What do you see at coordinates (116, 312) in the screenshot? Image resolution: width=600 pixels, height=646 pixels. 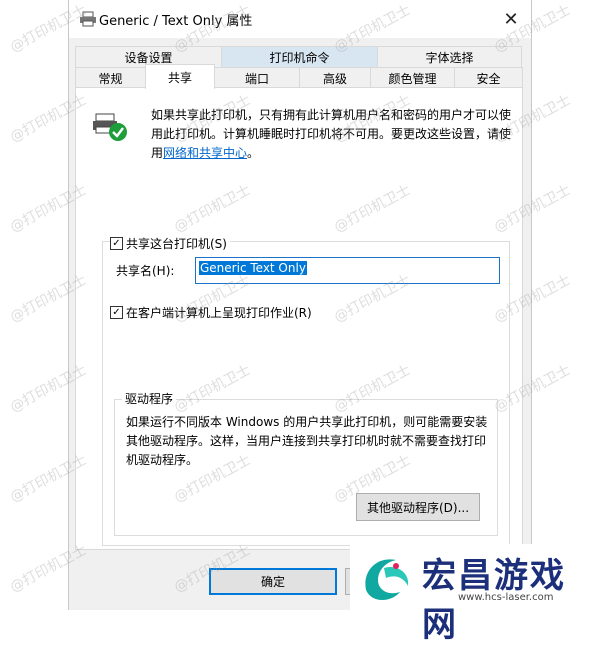 I see `render-jobs-checkbox: ✓` at bounding box center [116, 312].